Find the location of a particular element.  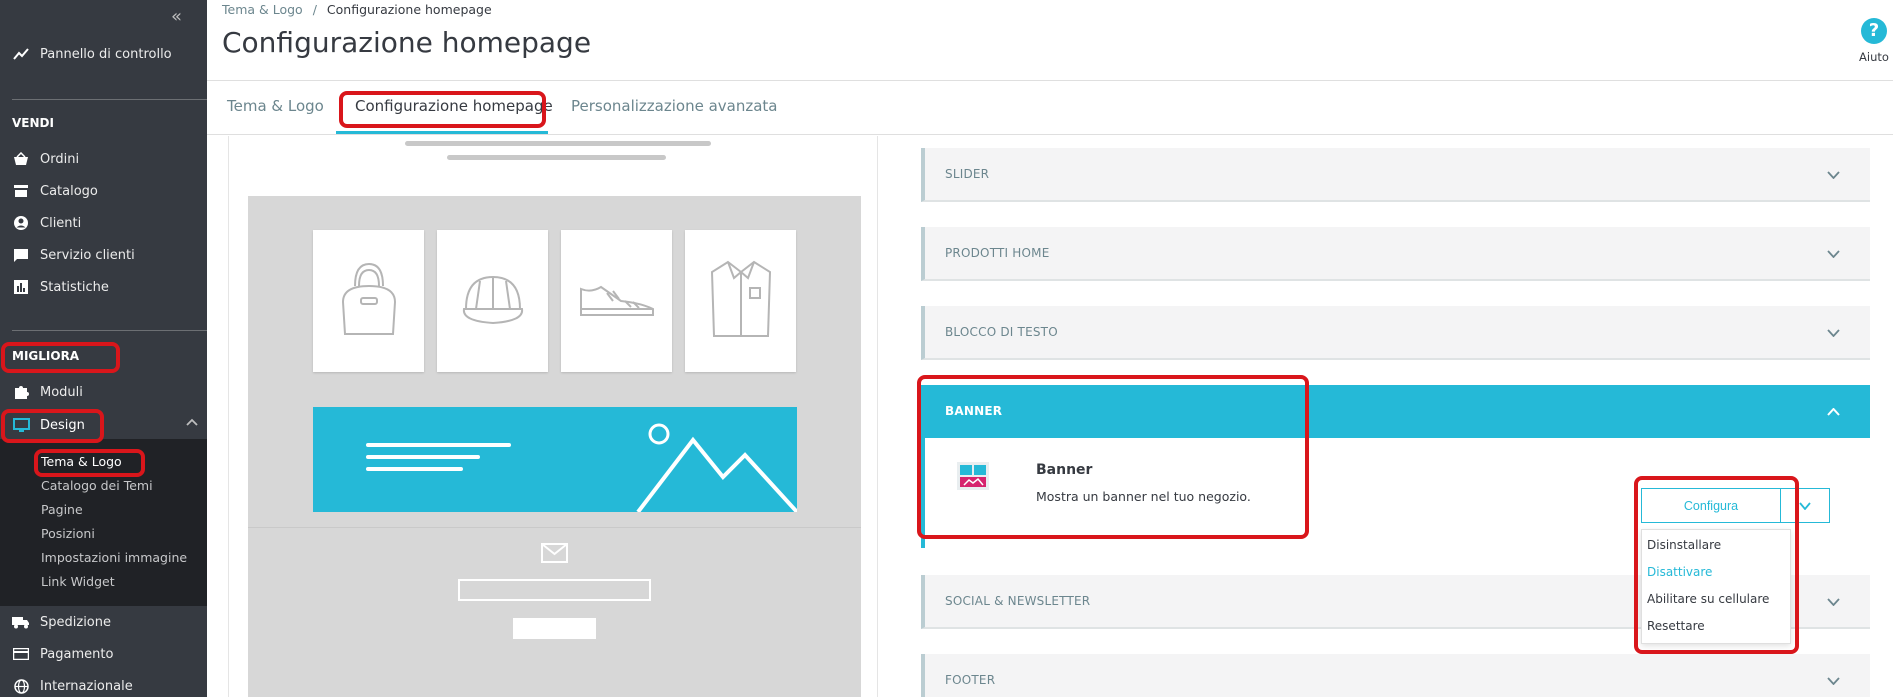

sidebar-item-label: Servizio clienti is located at coordinates (87, 255).